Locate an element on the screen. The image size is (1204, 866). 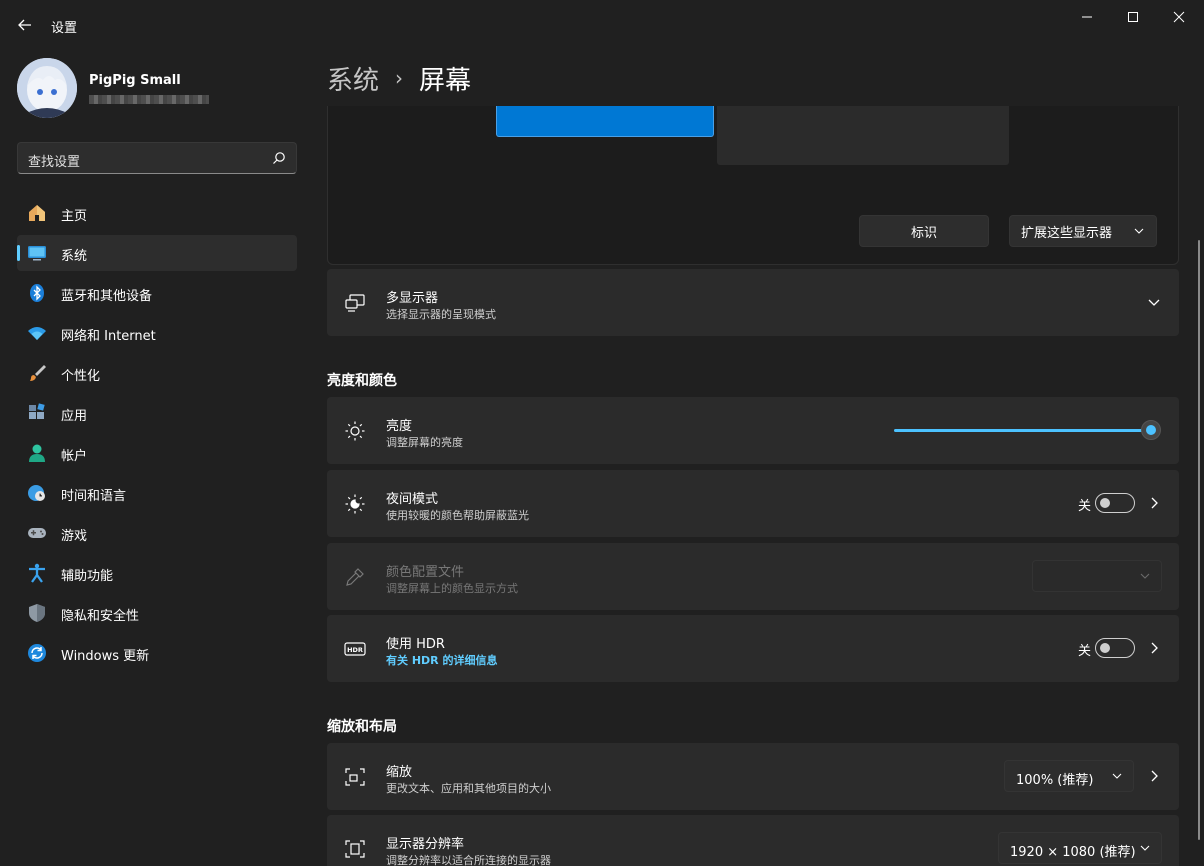
multi-display-title: 多显示器 is located at coordinates (412, 298).